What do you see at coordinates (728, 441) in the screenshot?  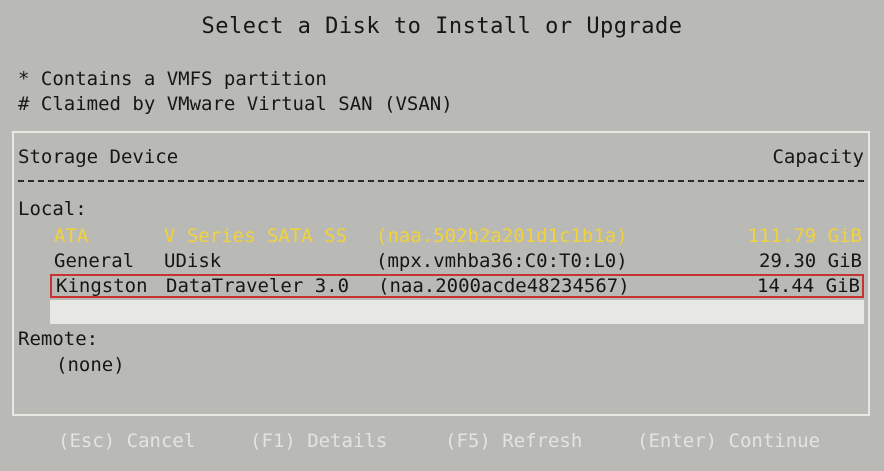 I see `continue-key: (Enter) Continue` at bounding box center [728, 441].